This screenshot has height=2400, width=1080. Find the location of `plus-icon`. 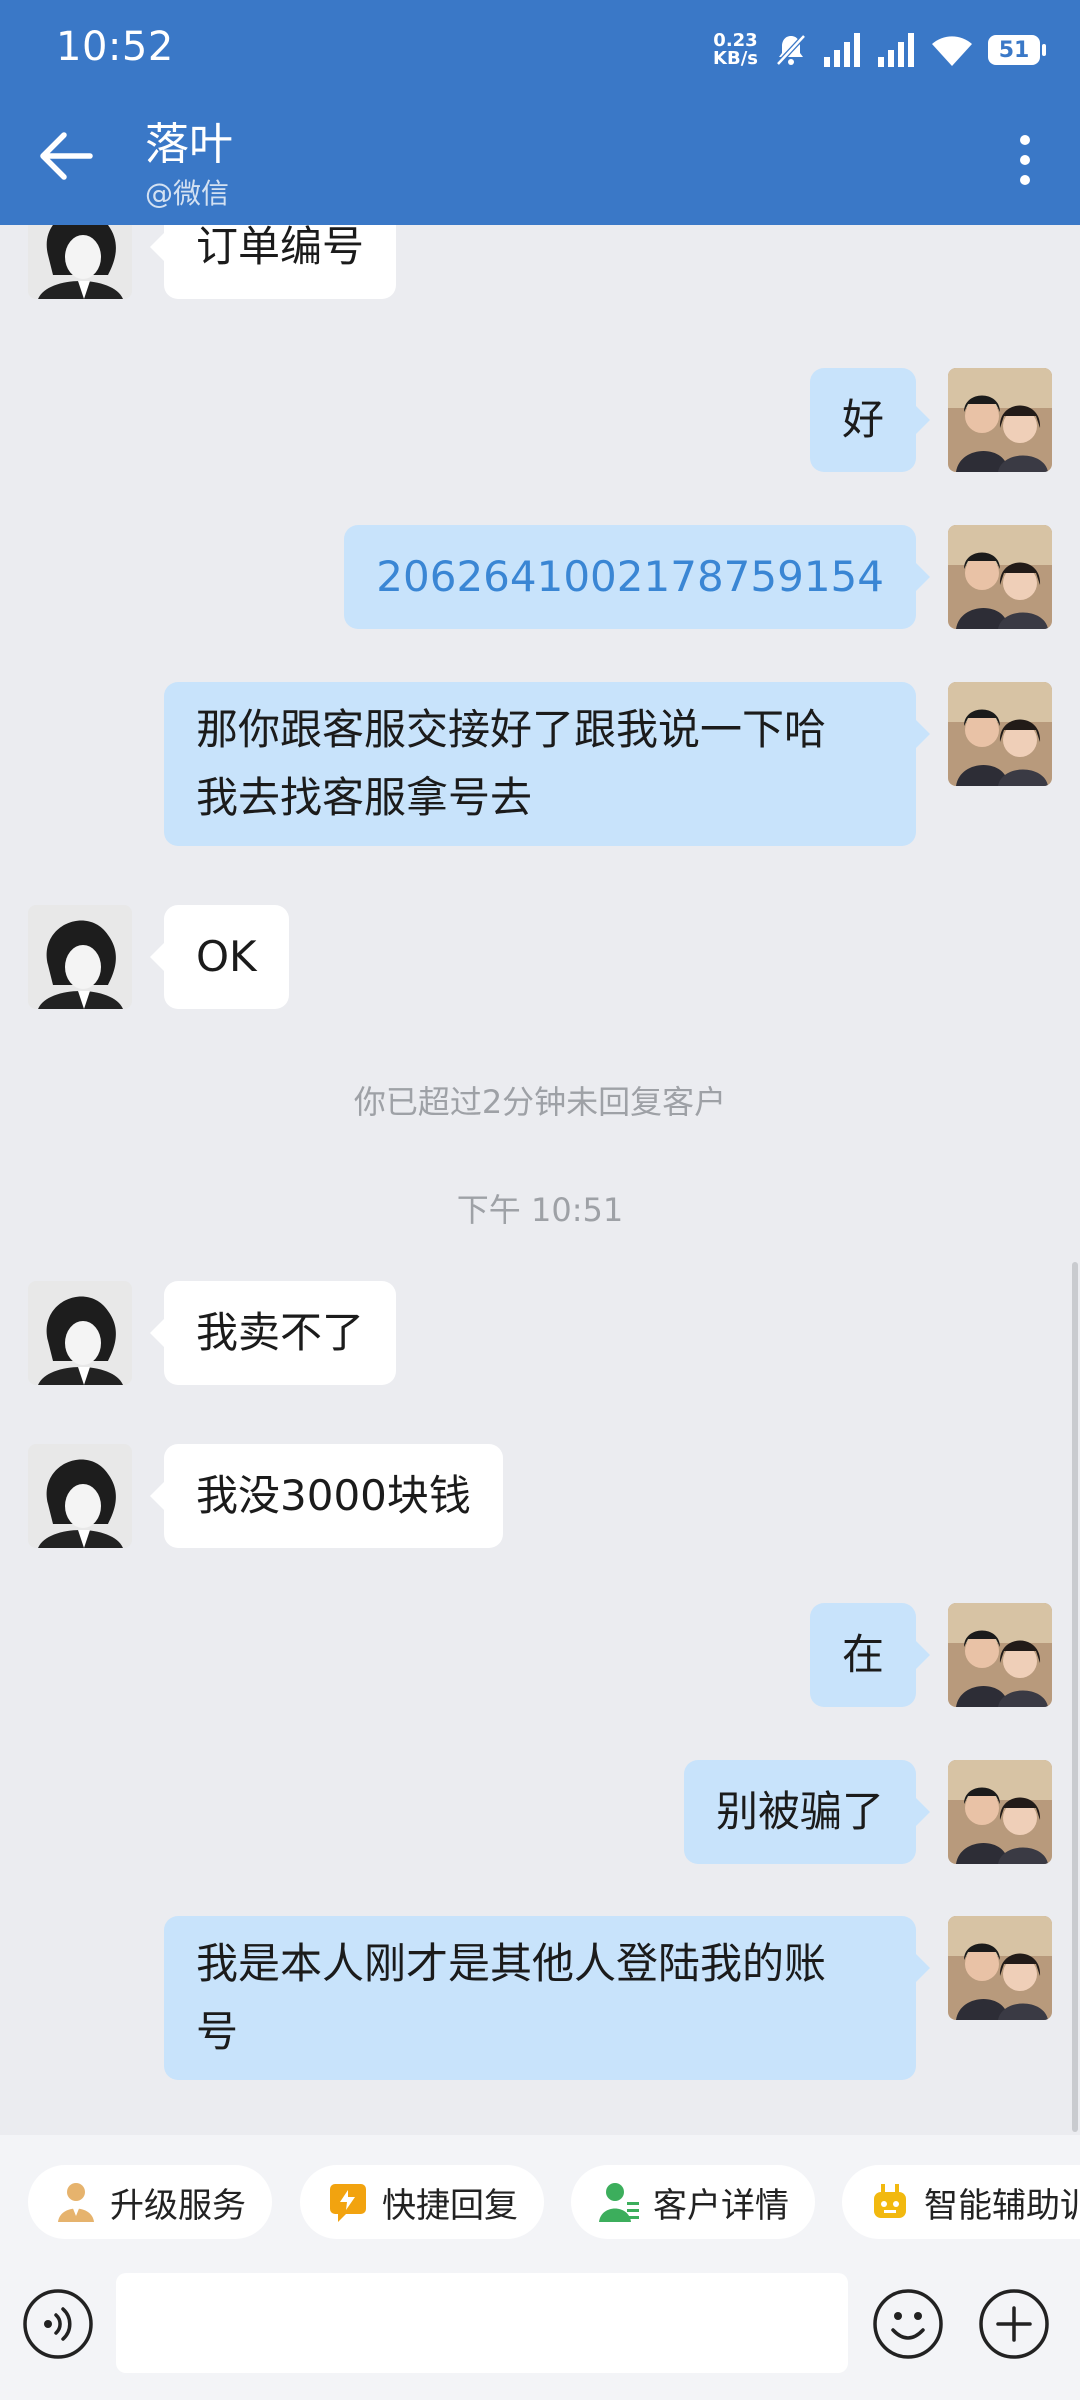

plus-icon is located at coordinates (1014, 2324).